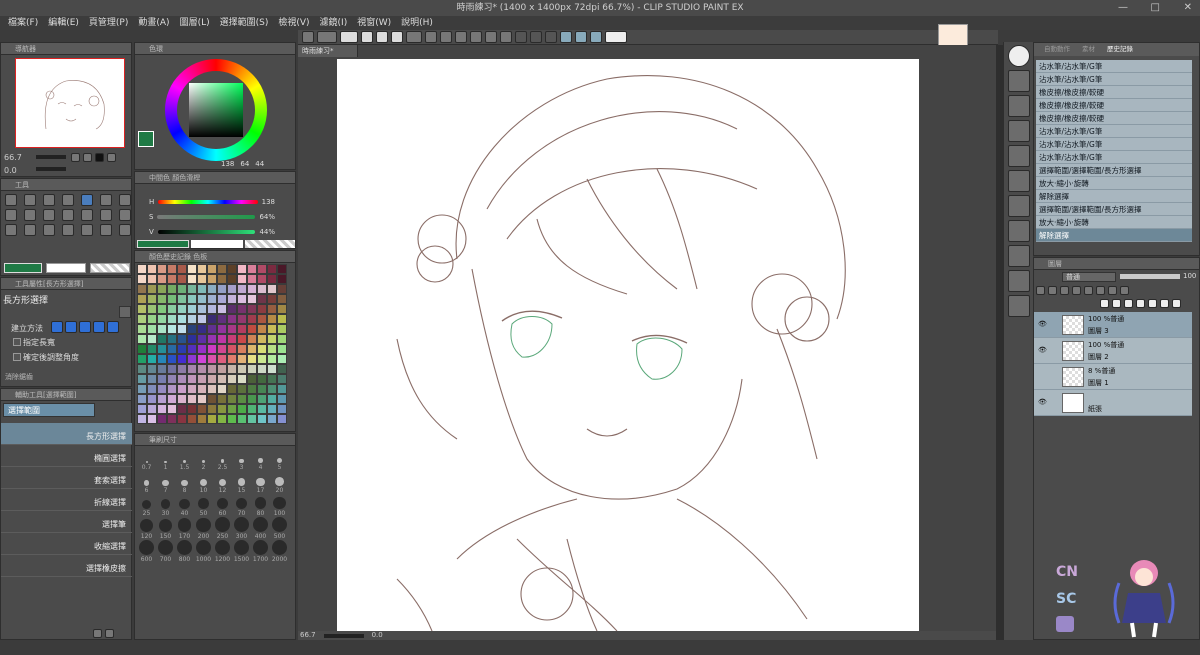 This screenshot has width=1200, height=655. Describe the element at coordinates (241, 551) in the screenshot. I see `brush-size-cell: 1500` at that location.